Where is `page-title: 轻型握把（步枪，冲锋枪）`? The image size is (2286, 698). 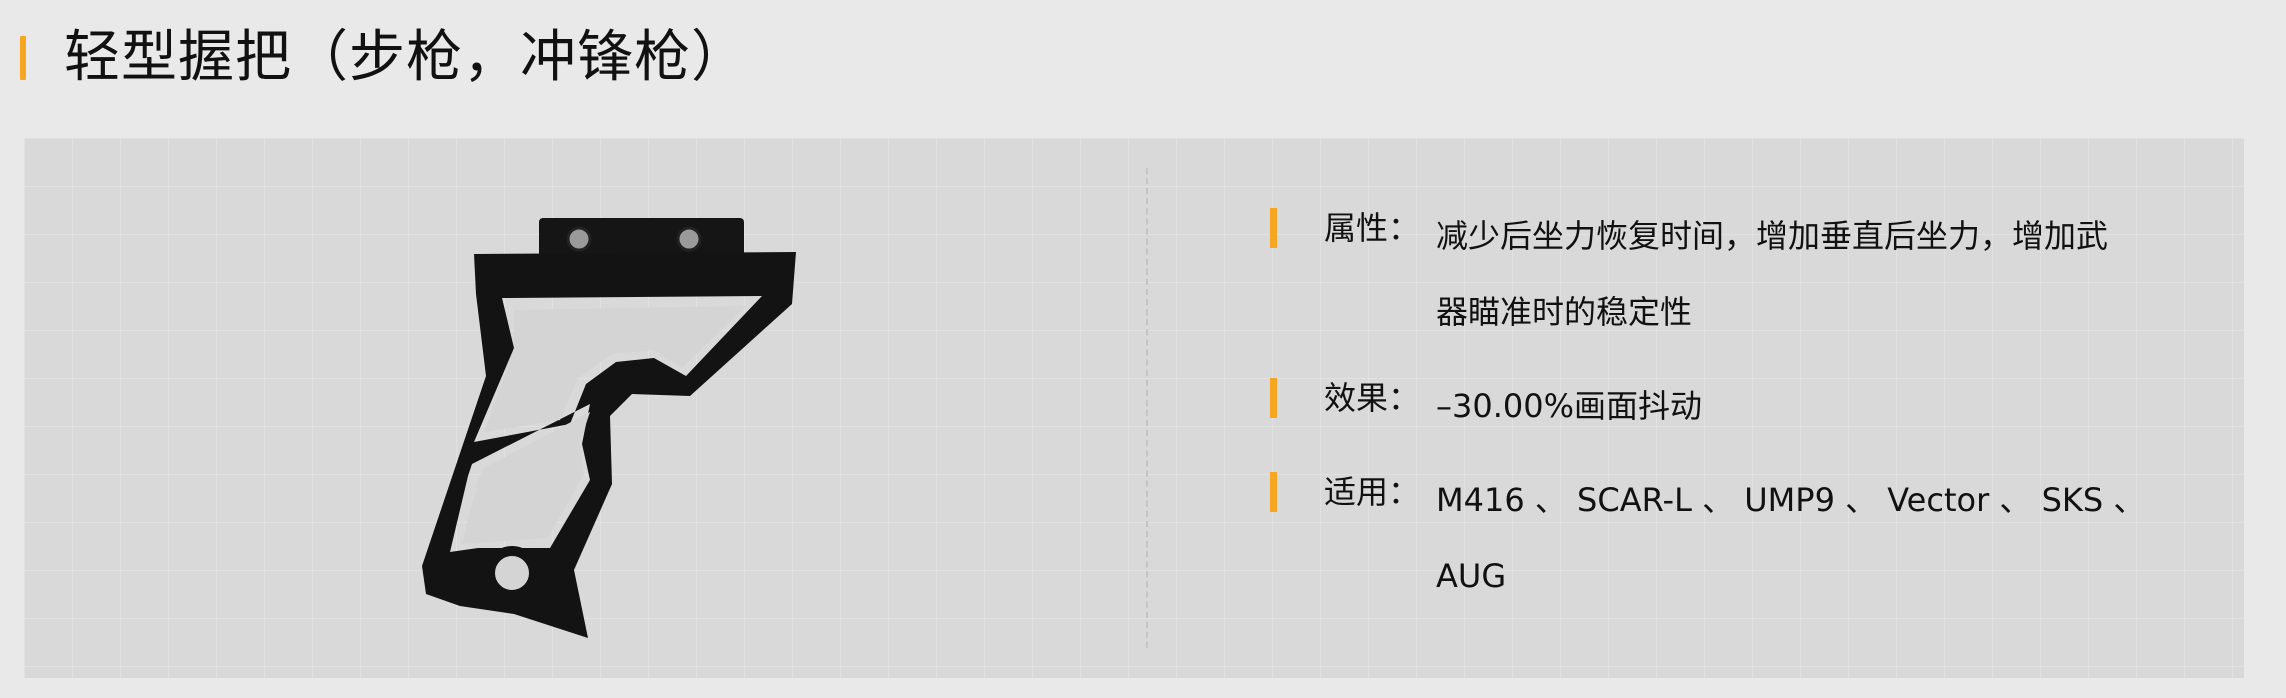
page-title: 轻型握把（步枪，冲锋枪） is located at coordinates (406, 57).